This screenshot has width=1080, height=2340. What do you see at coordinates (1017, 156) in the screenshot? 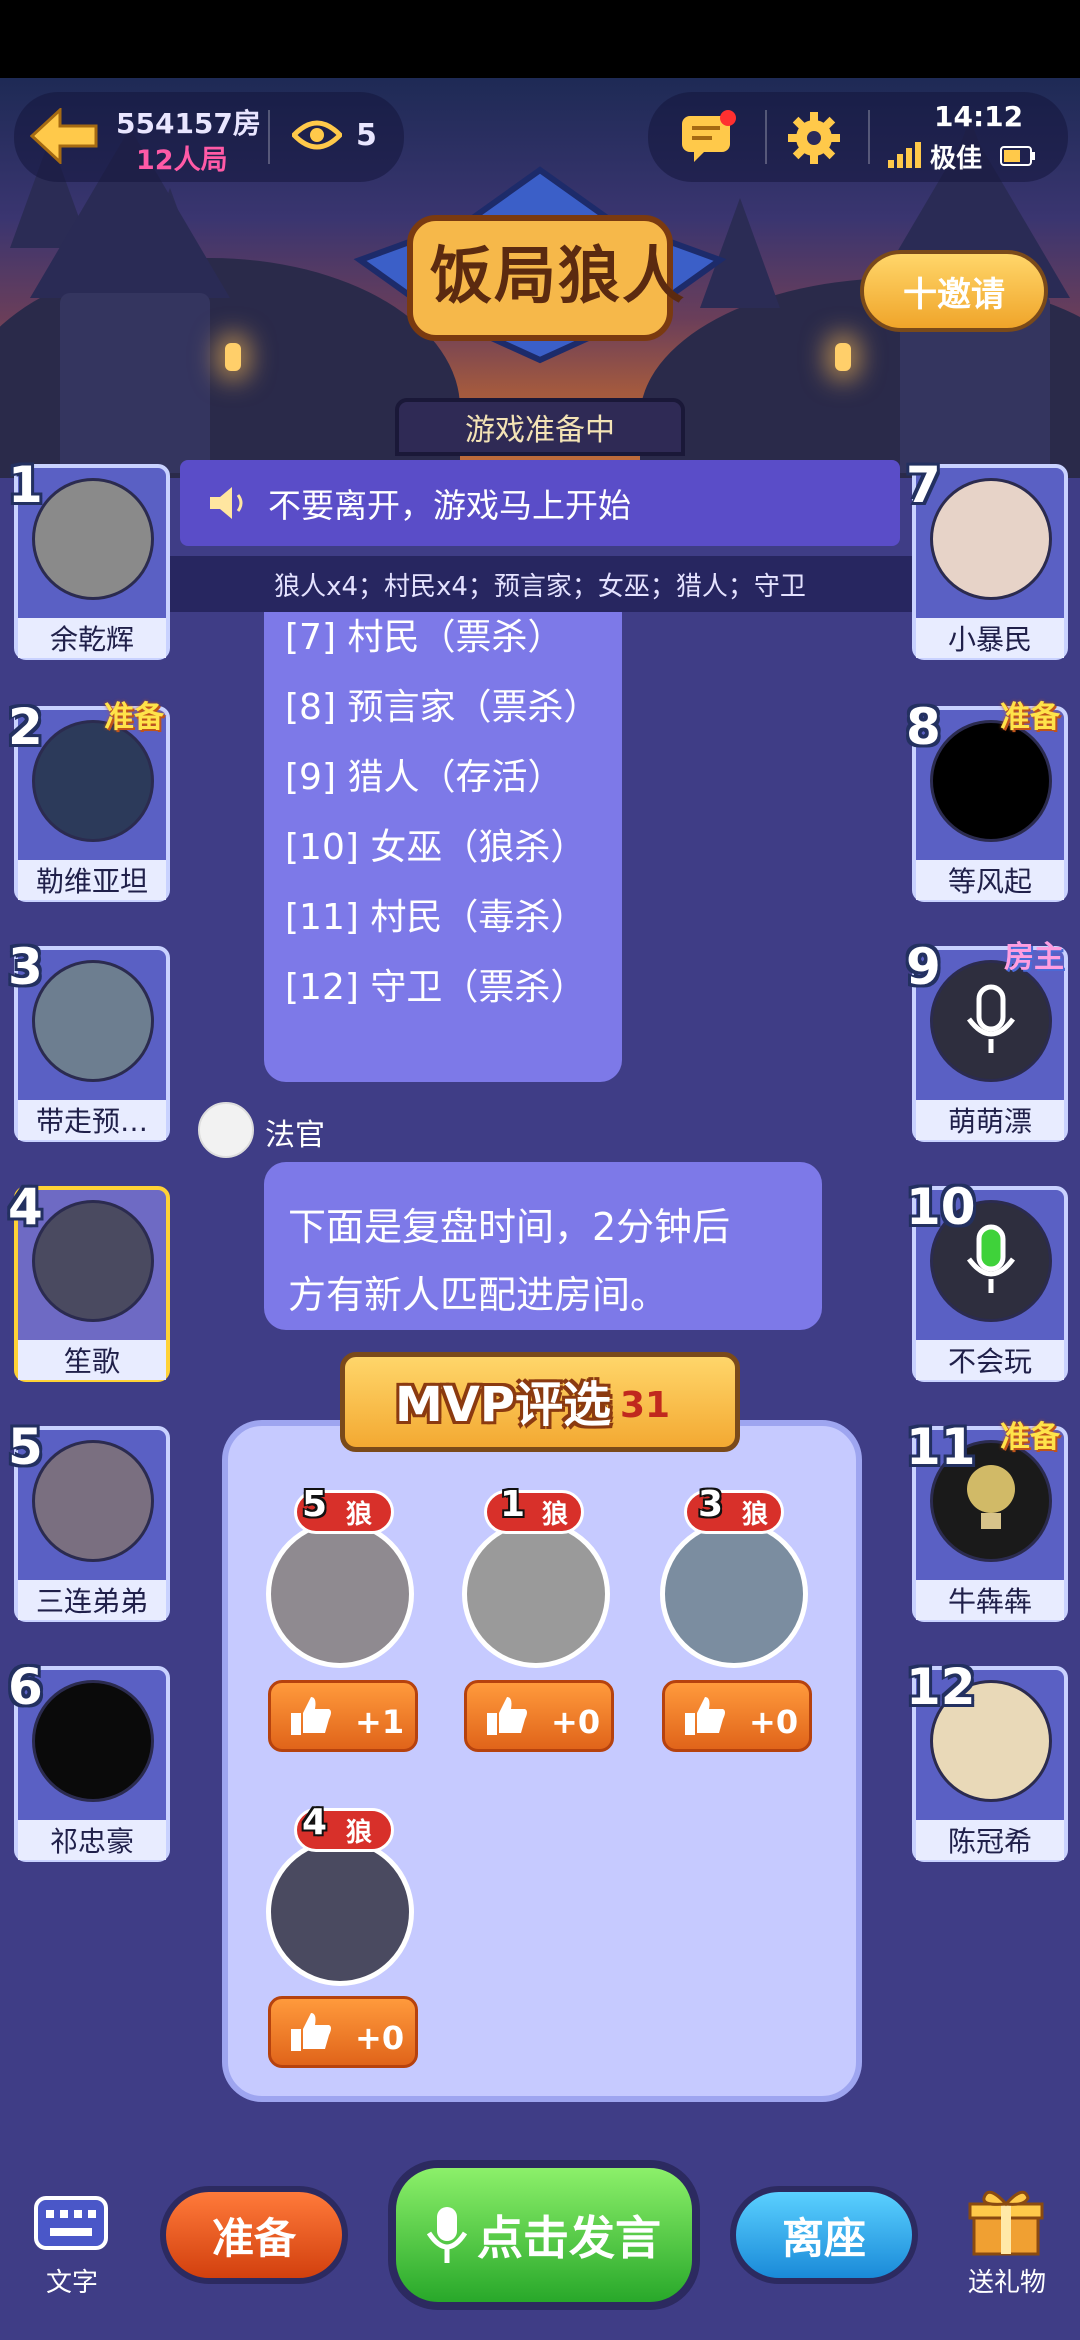
I see `battery-icon` at bounding box center [1017, 156].